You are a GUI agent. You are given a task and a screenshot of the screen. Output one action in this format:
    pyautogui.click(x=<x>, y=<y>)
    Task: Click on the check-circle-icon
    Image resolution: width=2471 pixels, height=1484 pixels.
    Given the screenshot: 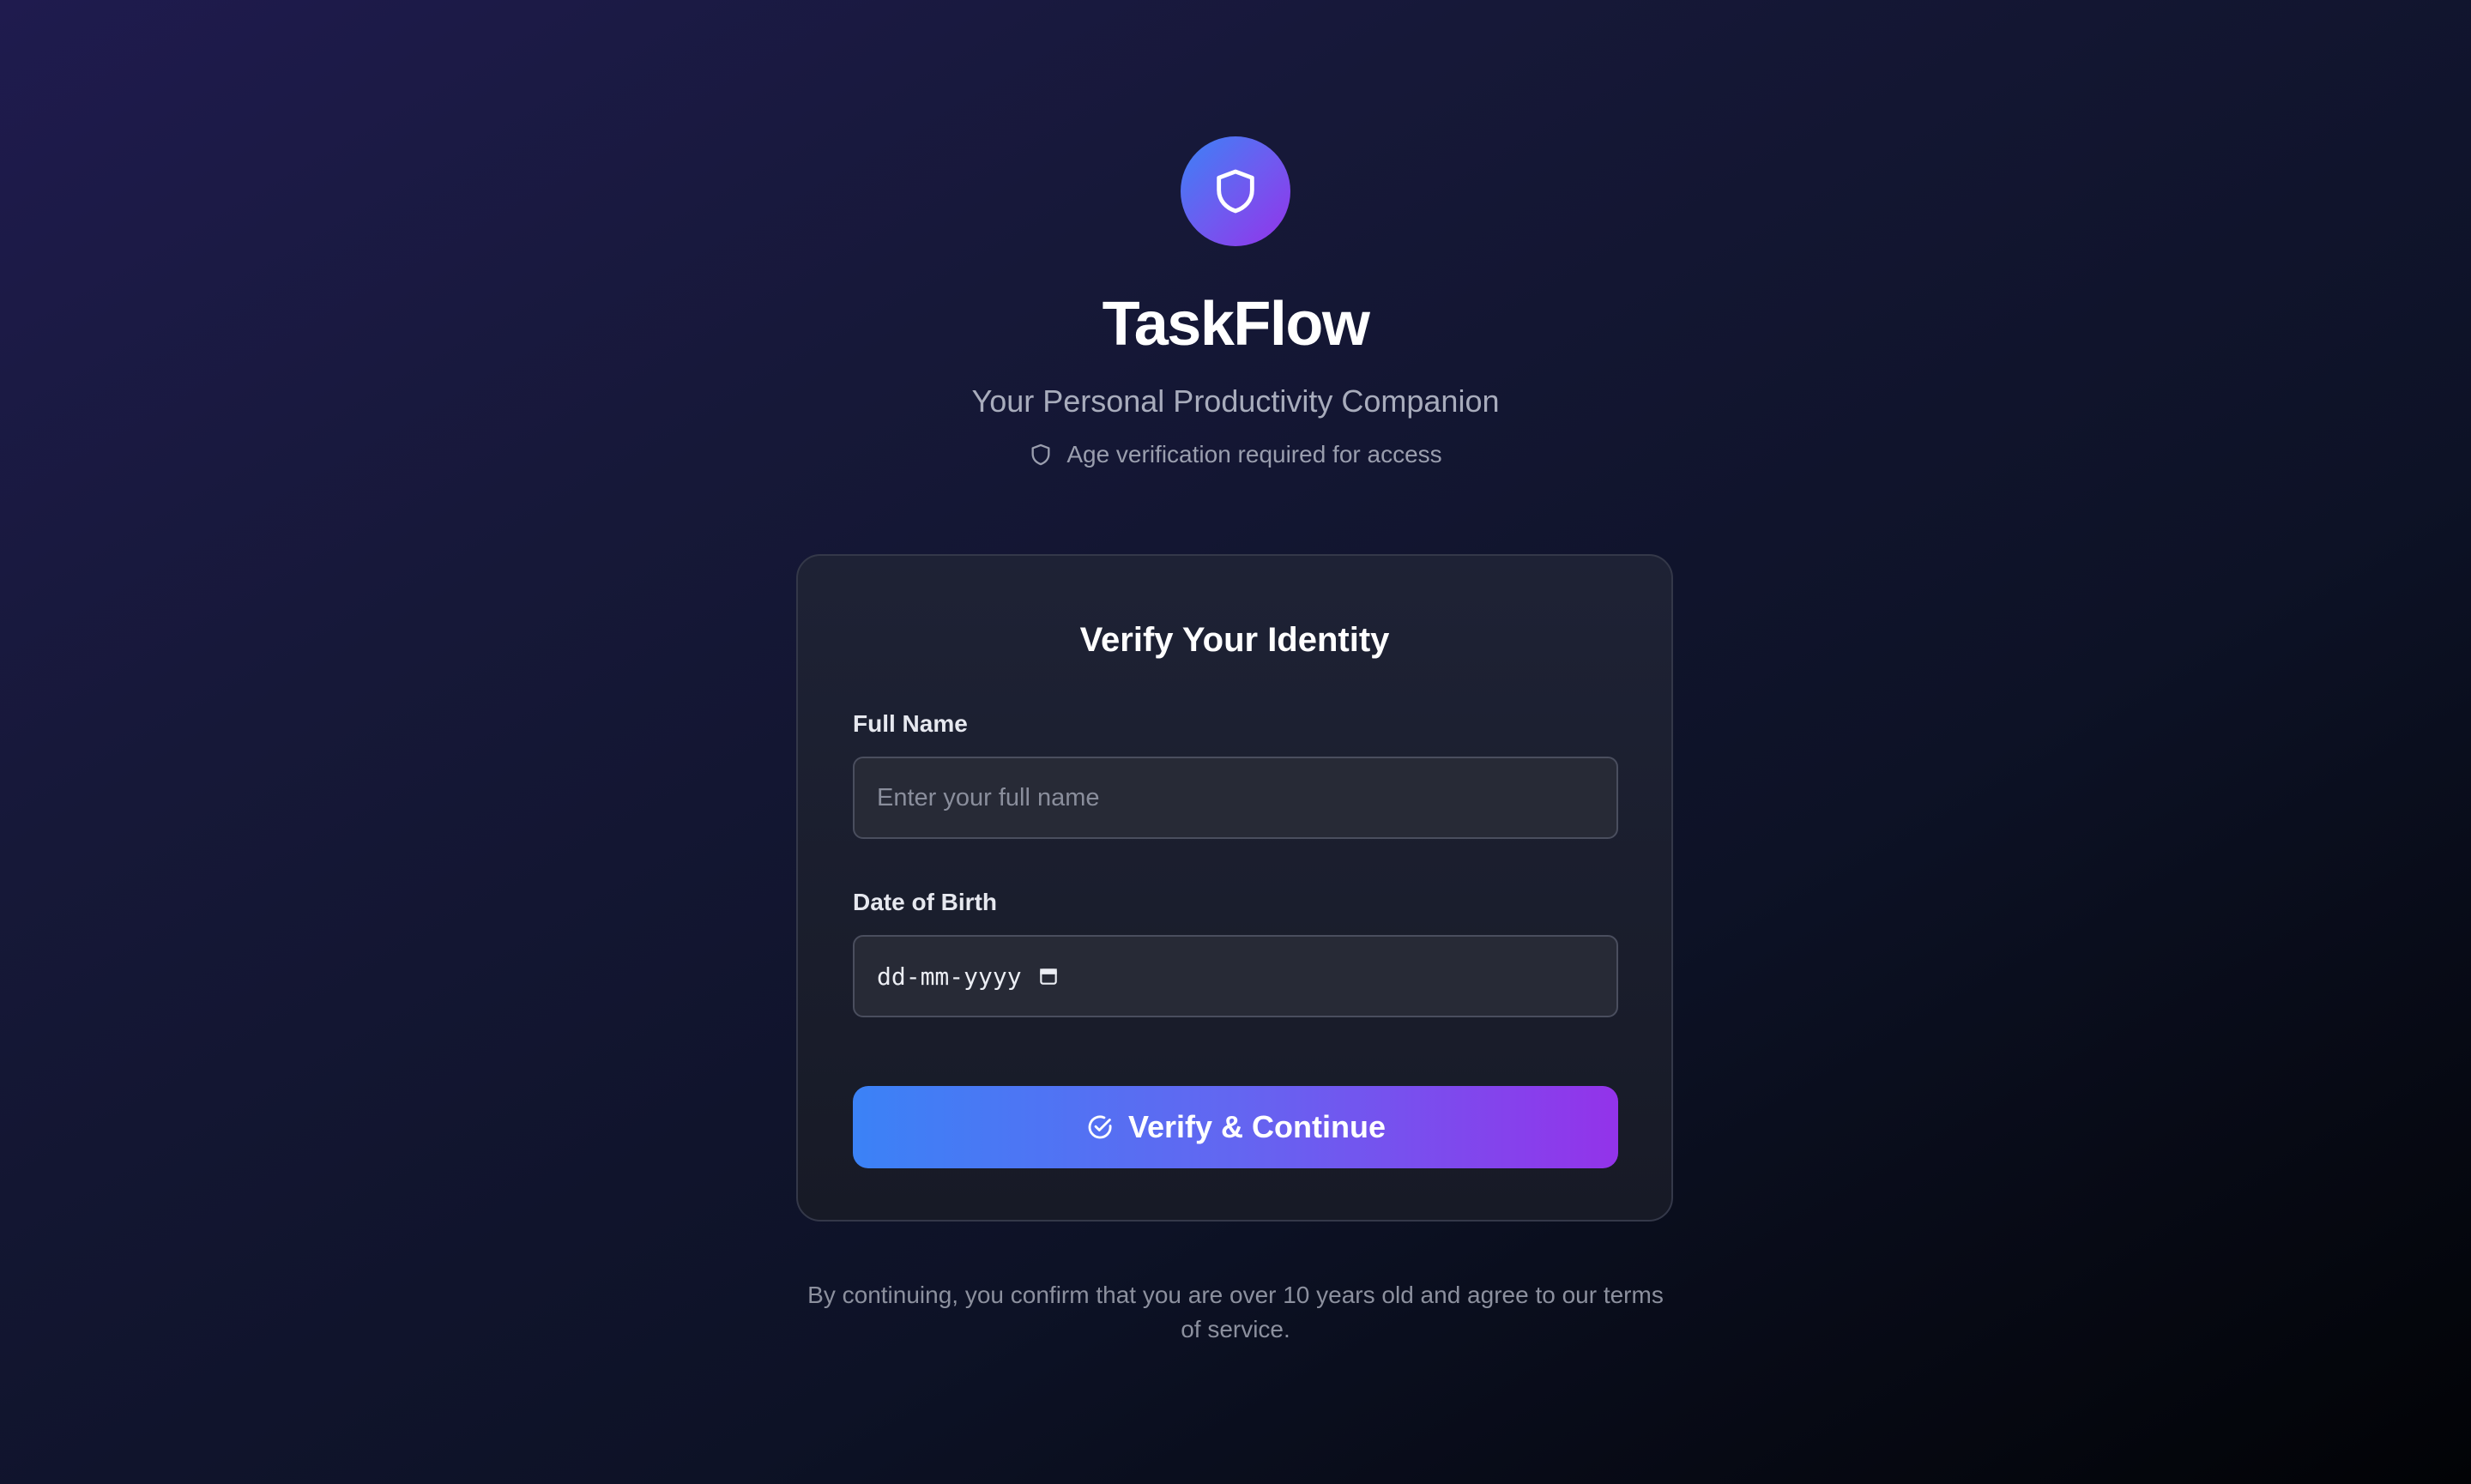 What is the action you would take?
    pyautogui.click(x=1100, y=1127)
    